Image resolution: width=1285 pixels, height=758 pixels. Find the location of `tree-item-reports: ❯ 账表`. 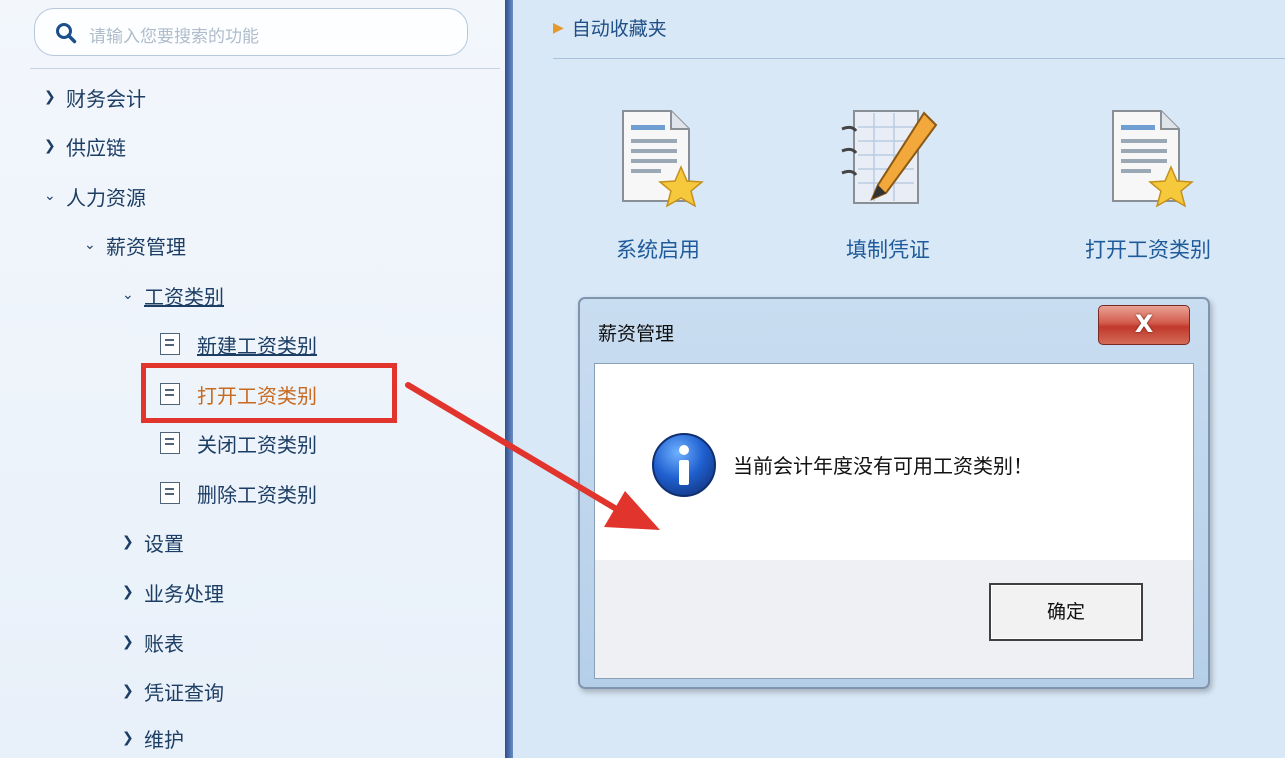

tree-item-reports: ❯ 账表 is located at coordinates (153, 642).